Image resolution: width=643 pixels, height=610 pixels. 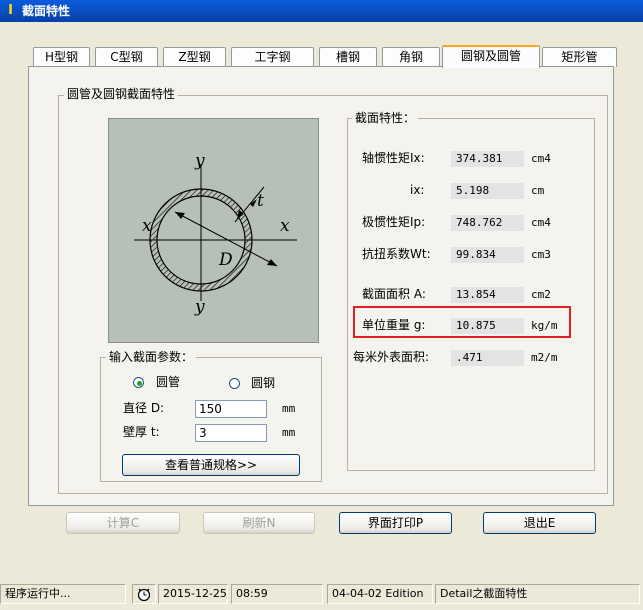 What do you see at coordinates (541, 158) in the screenshot?
I see `prop-unit-ix-moment: cm4` at bounding box center [541, 158].